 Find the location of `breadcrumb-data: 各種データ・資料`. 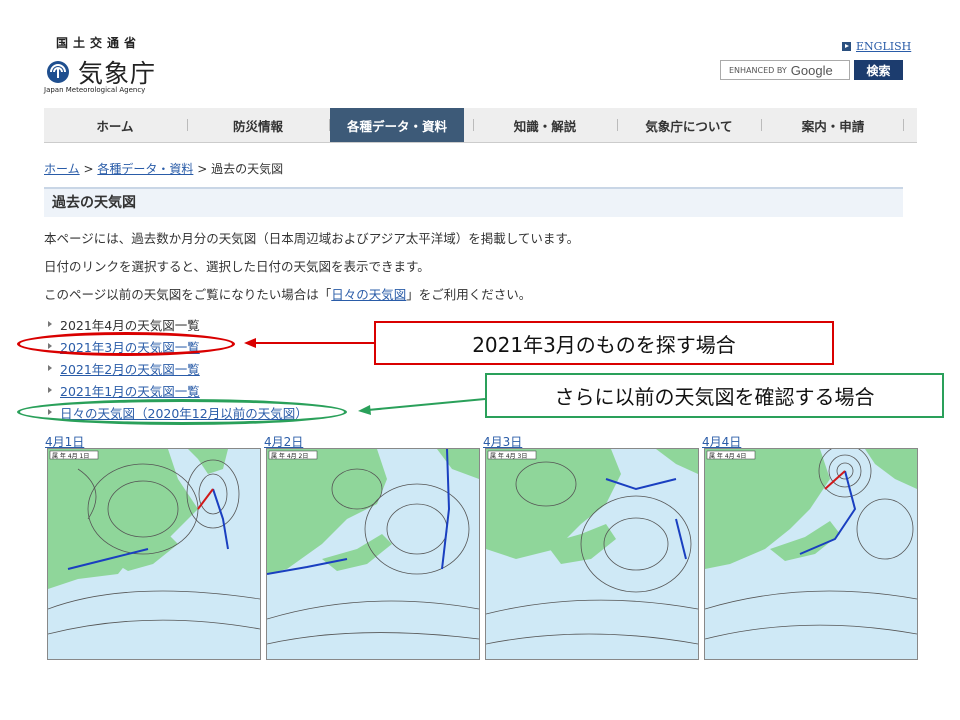

breadcrumb-data: 各種データ・資料 is located at coordinates (145, 169).